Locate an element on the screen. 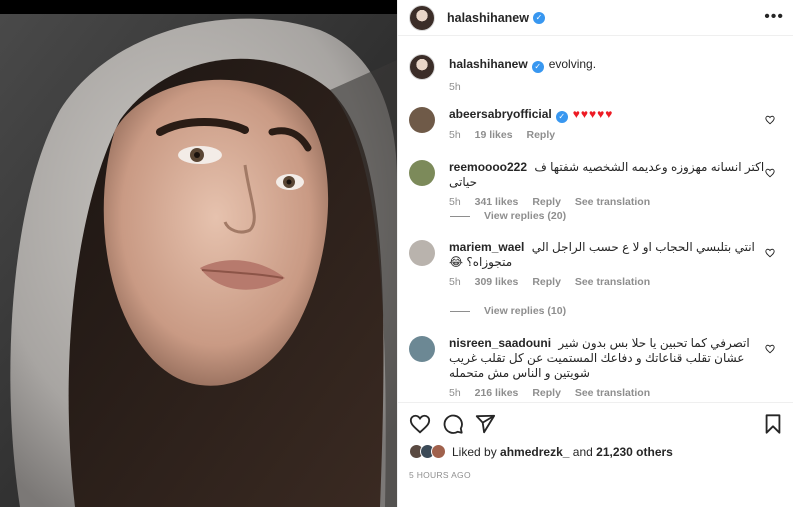 The image size is (793, 507). caption-avatar is located at coordinates (422, 67).